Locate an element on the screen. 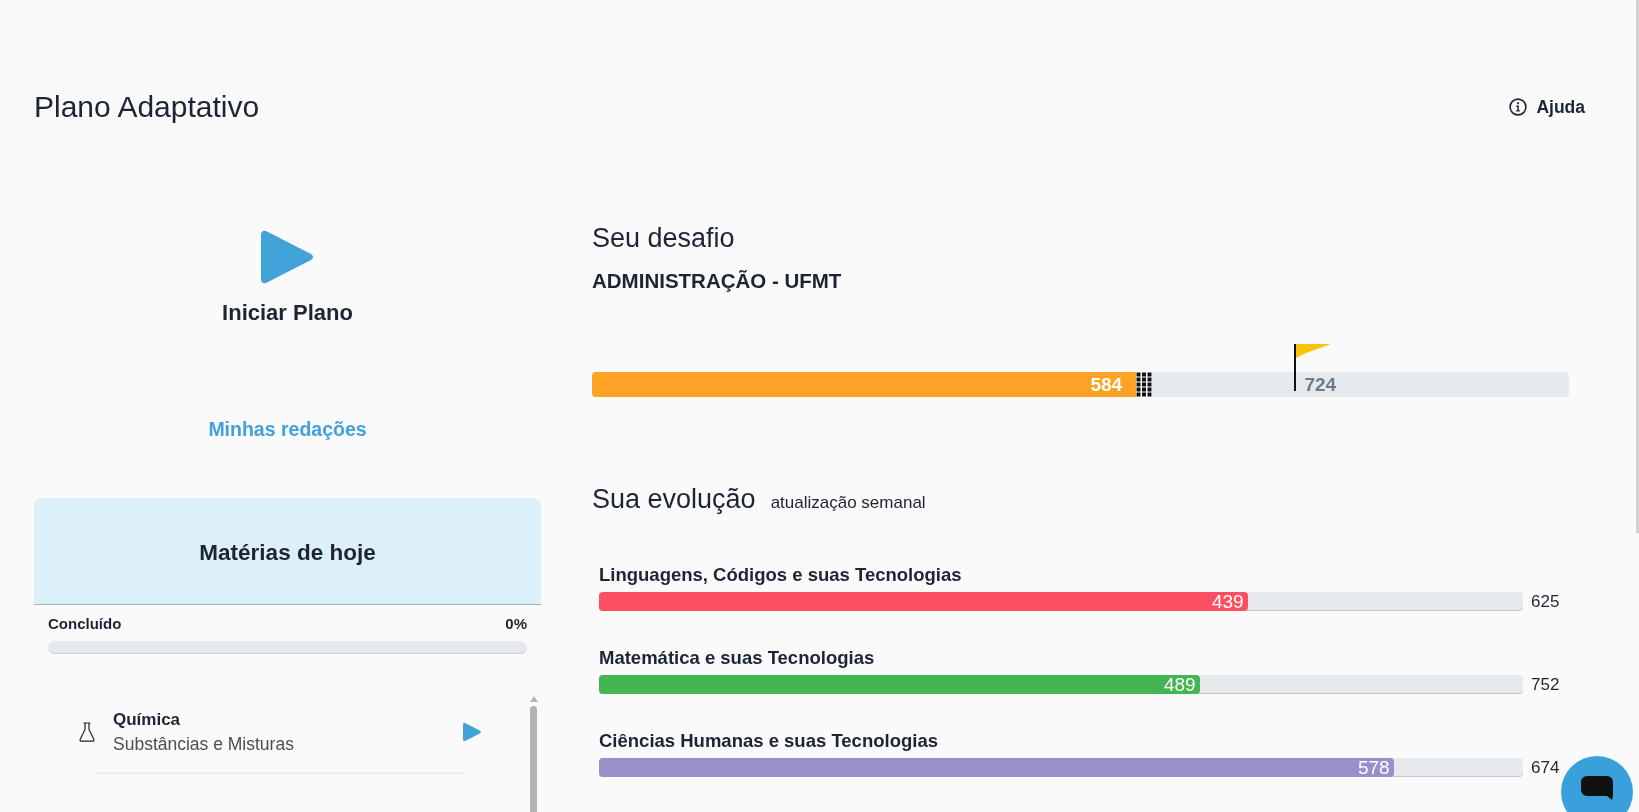 Image resolution: width=1639 pixels, height=812 pixels. page-scrollbar-thumb is located at coordinates (1637, 266).